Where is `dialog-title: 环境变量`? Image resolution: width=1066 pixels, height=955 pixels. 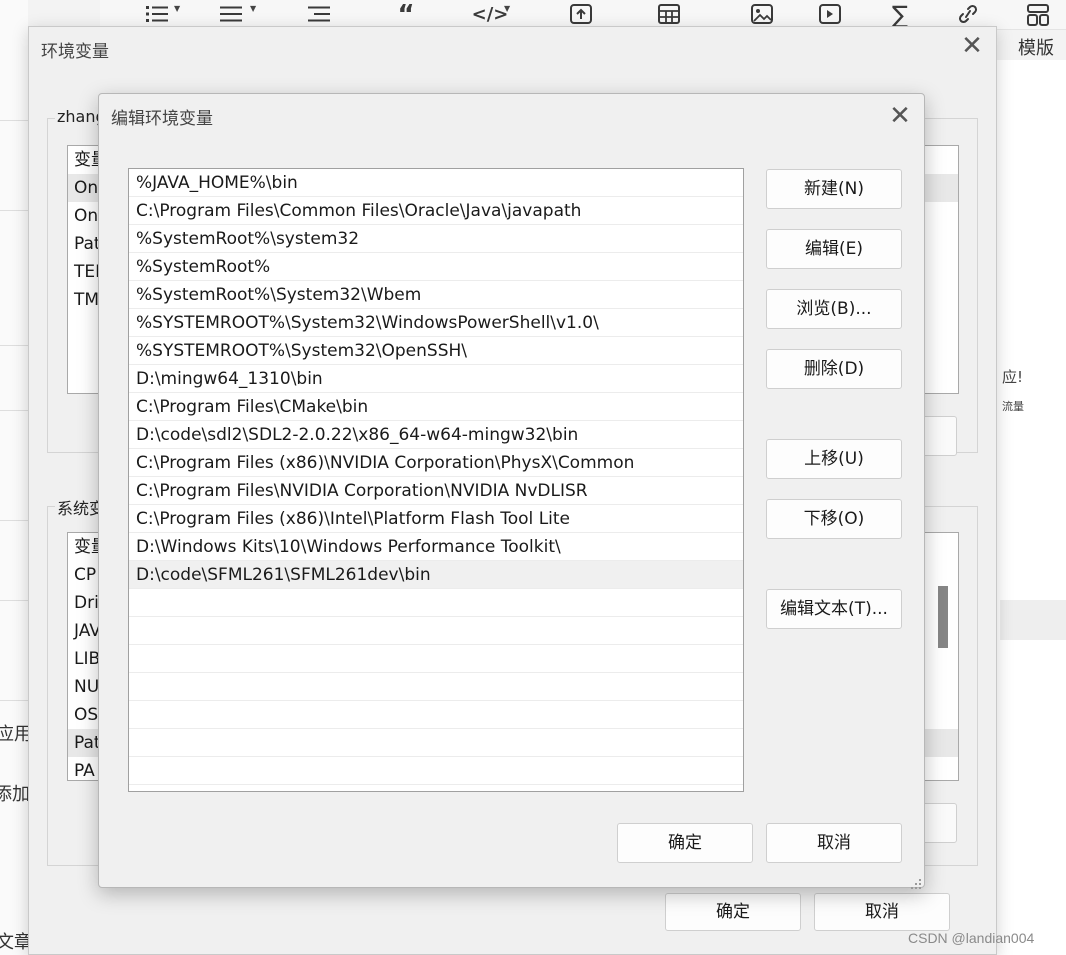
dialog-title: 环境变量 is located at coordinates (75, 52).